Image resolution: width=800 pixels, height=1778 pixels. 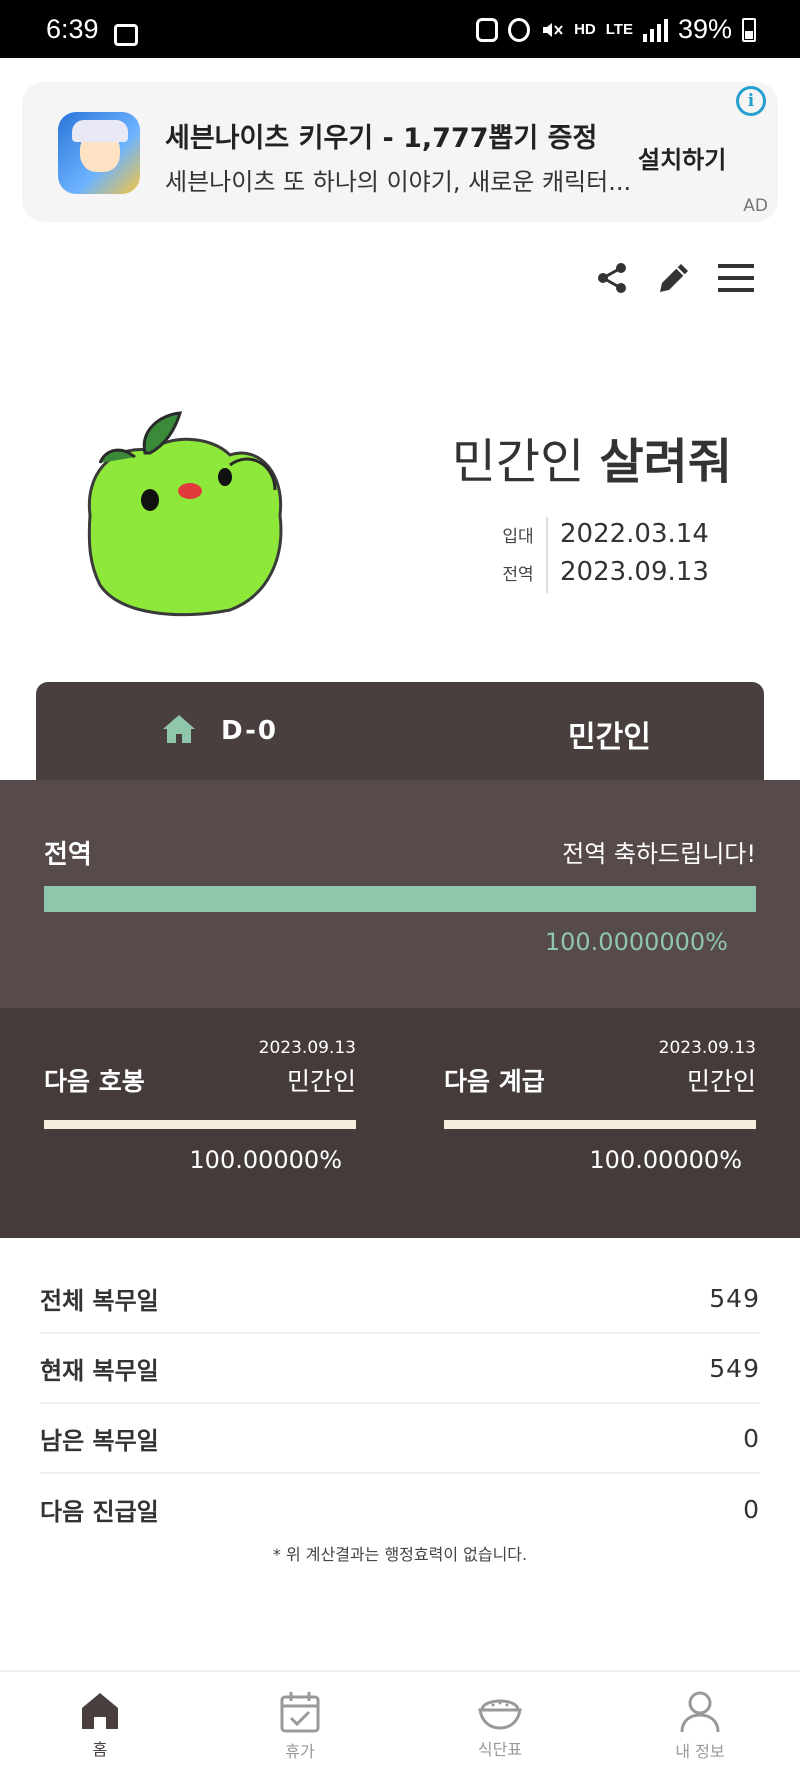 What do you see at coordinates (487, 29) in the screenshot?
I see `recycle-icon` at bounding box center [487, 29].